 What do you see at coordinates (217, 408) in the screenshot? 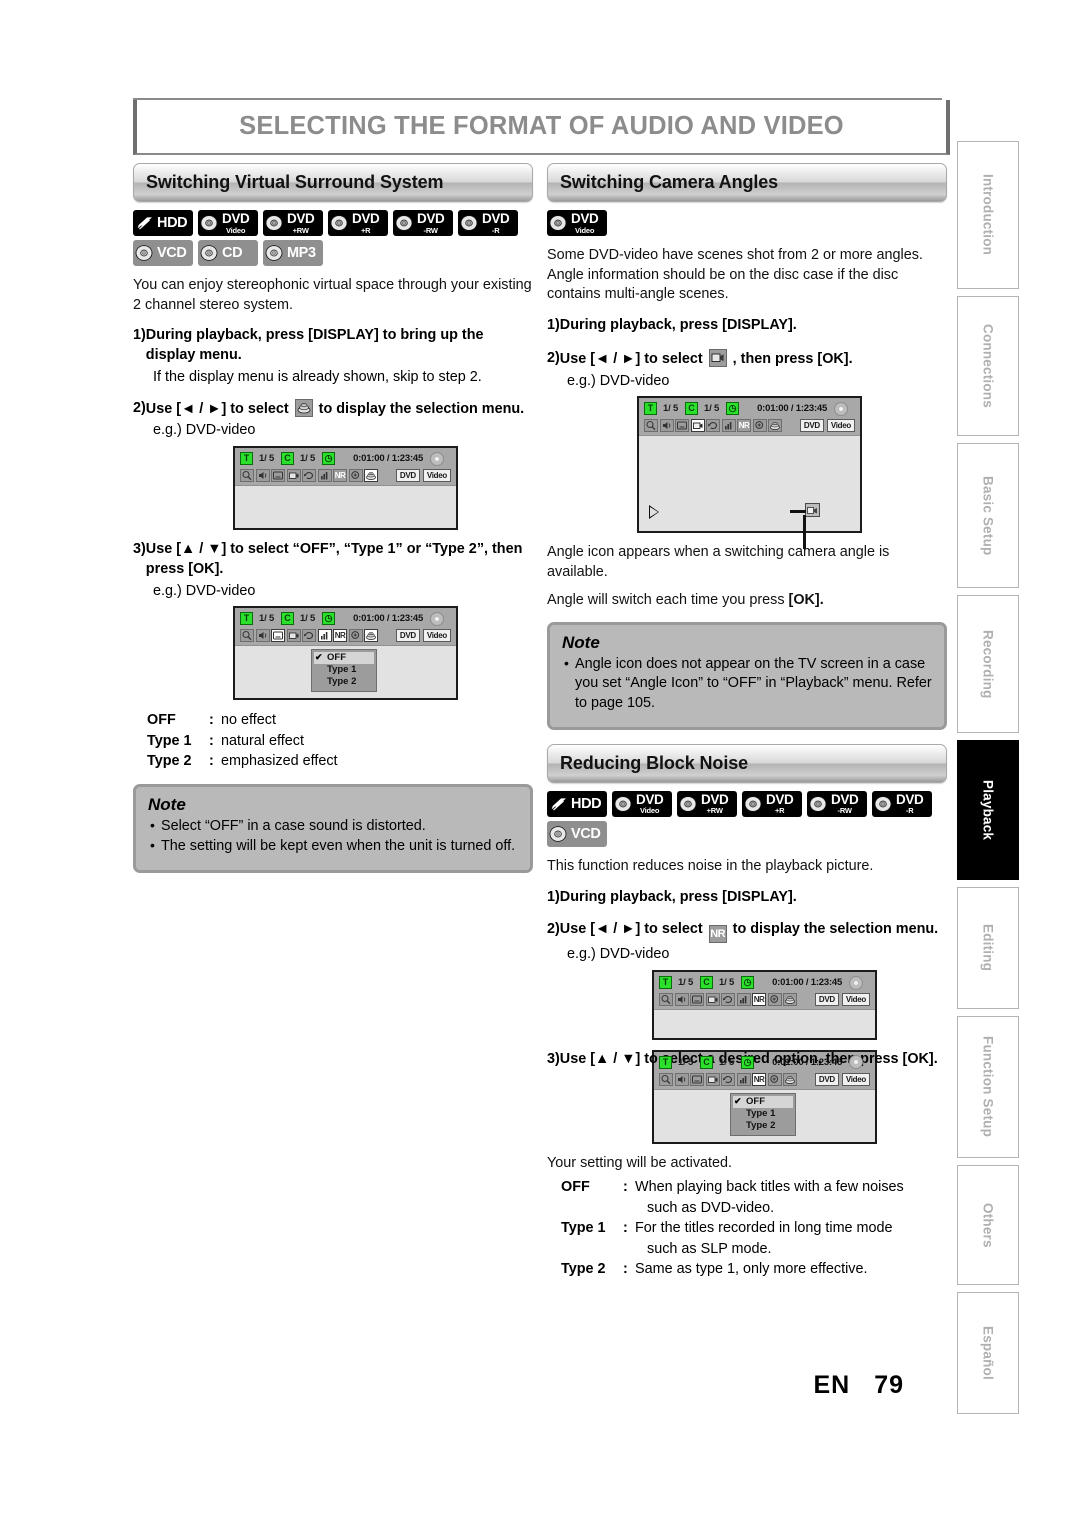
I see `step-text-part-a: Use [◄ / ►] to select` at bounding box center [217, 408].